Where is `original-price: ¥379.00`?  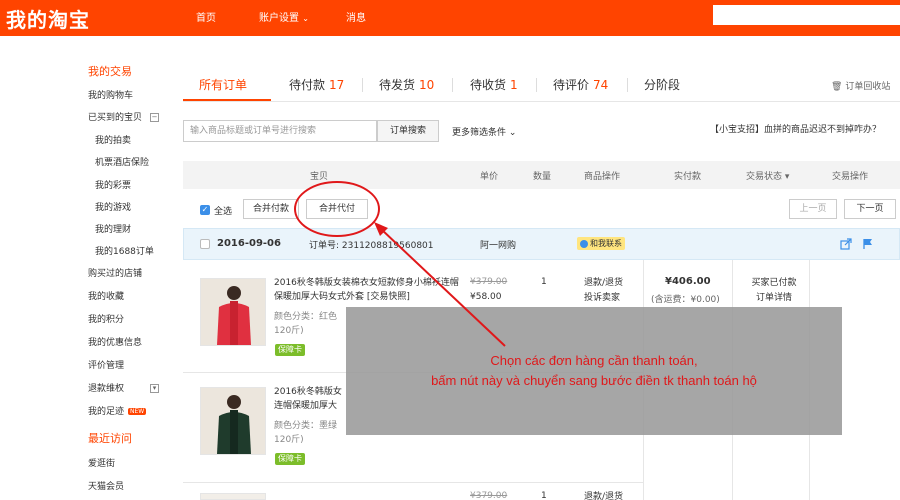
original-price: ¥379.00 is located at coordinates (489, 282).